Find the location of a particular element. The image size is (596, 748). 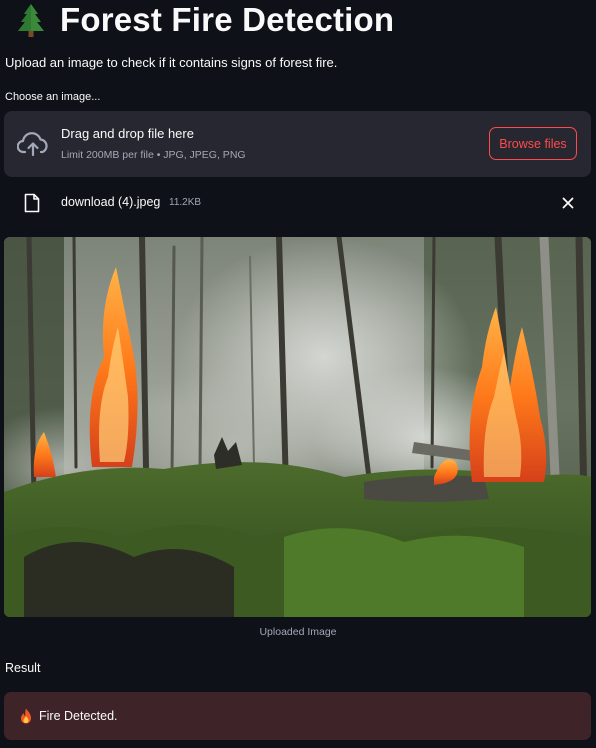

file-icon is located at coordinates (32, 203).